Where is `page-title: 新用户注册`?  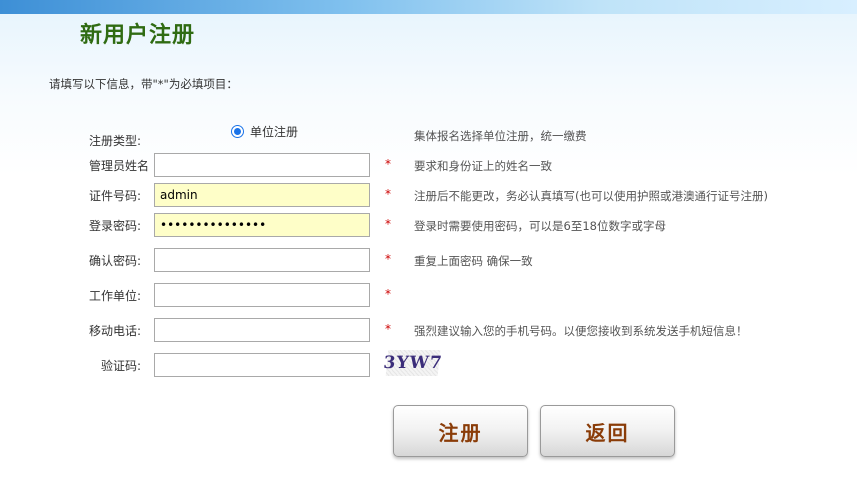 page-title: 新用户注册 is located at coordinates (138, 35).